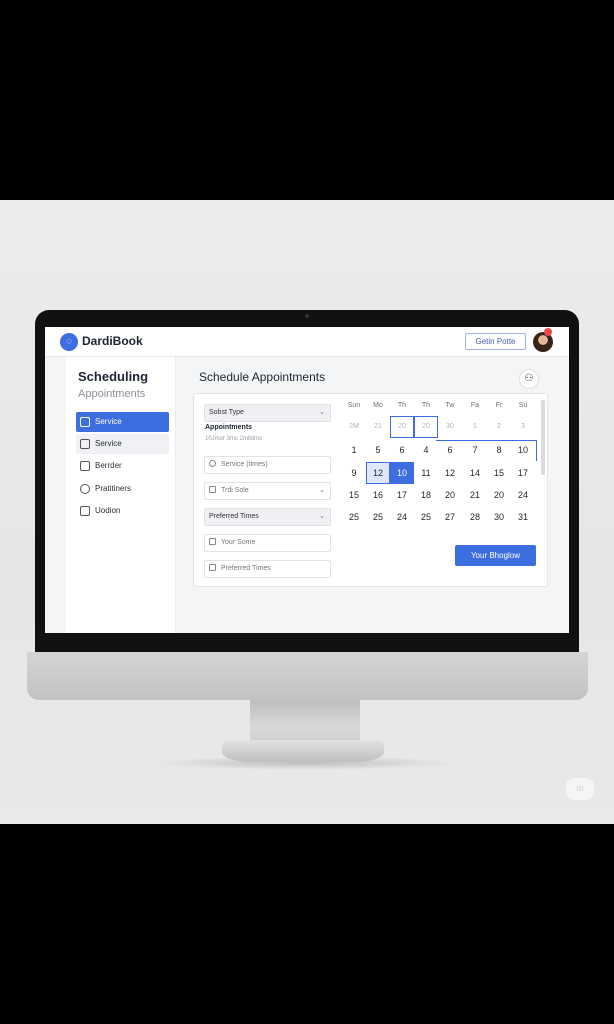  What do you see at coordinates (426, 495) in the screenshot?
I see `calendar-day: 18` at bounding box center [426, 495].